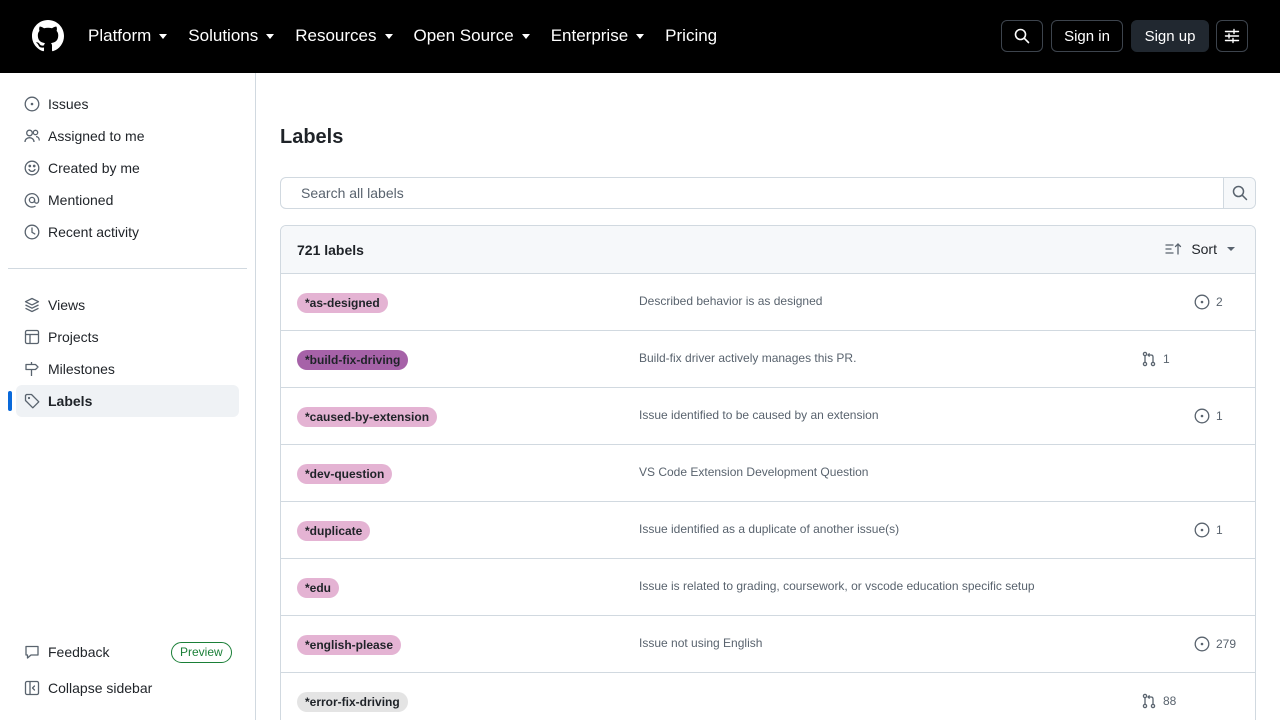 The height and width of the screenshot is (720, 1280). I want to click on nav-resources: Resources, so click(344, 36).